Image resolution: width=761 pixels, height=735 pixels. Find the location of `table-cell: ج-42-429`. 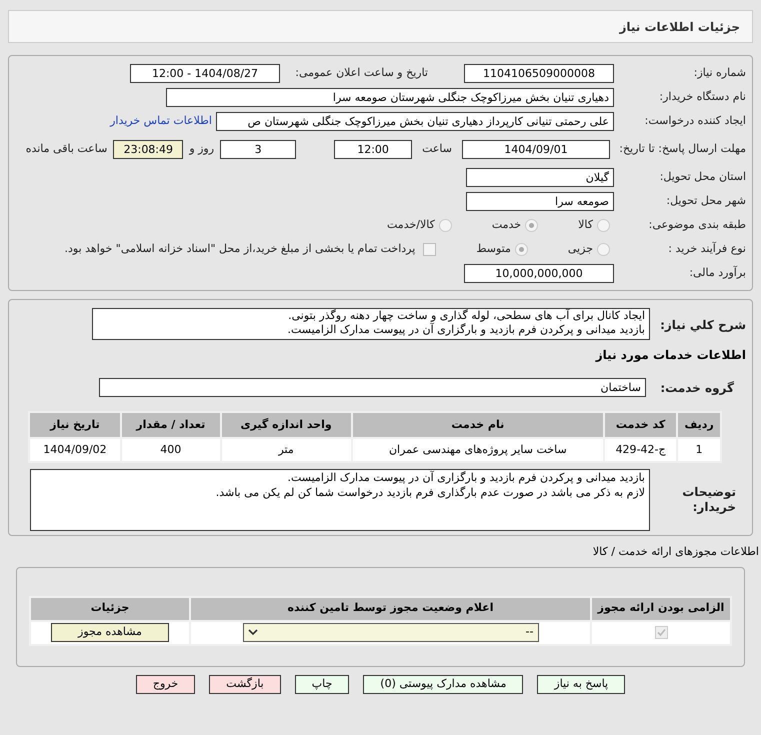

table-cell: ج-42-429 is located at coordinates (641, 450).